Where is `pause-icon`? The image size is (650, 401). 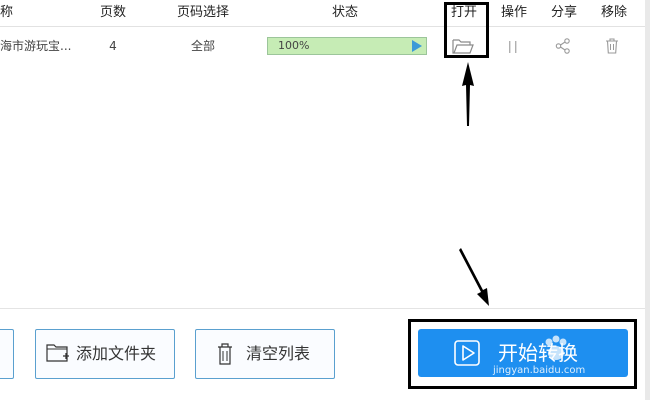
pause-icon is located at coordinates (513, 48).